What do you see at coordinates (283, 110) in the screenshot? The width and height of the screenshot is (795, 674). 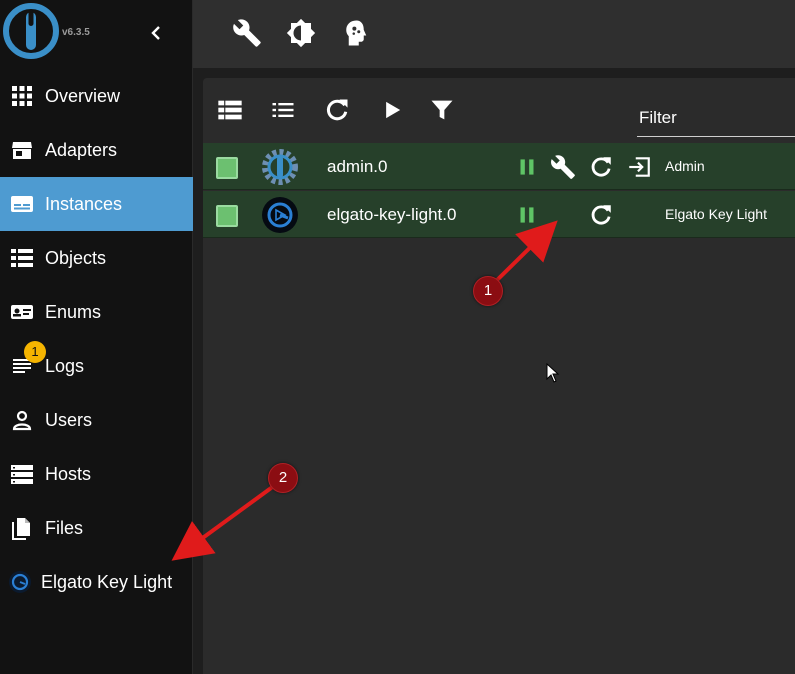 I see `list-view-icon` at bounding box center [283, 110].